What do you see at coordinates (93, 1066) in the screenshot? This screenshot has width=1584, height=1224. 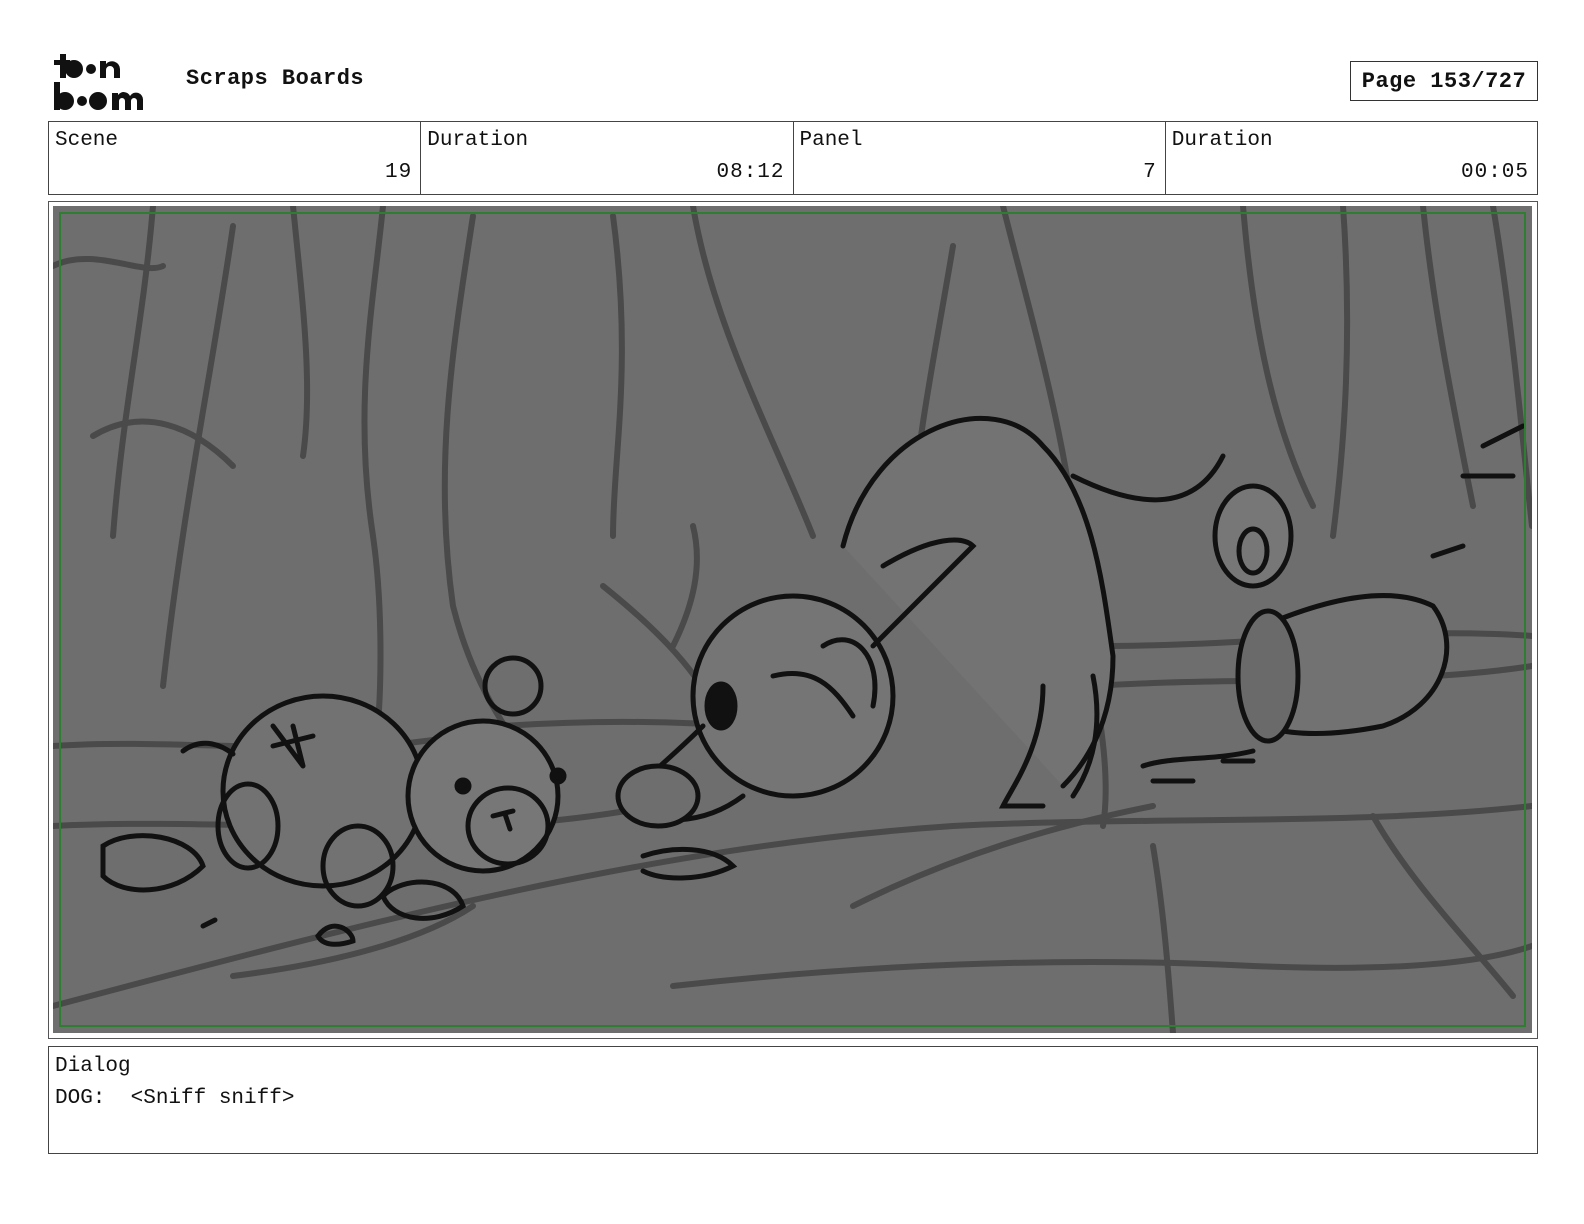 I see `dialog-label: Dialog` at bounding box center [93, 1066].